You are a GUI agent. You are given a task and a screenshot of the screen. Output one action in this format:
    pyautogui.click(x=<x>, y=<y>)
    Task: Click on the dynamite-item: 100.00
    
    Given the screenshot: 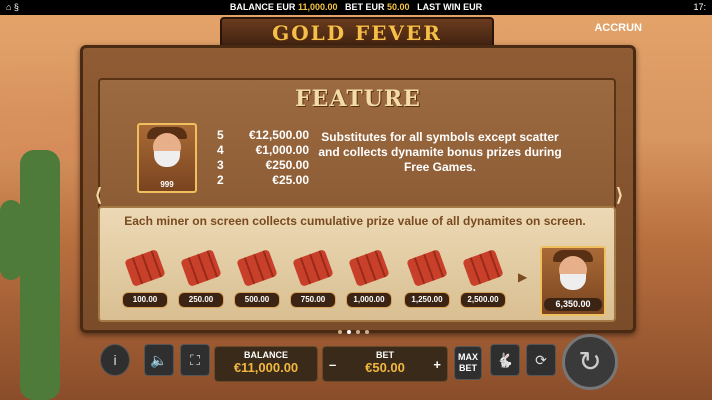 What is the action you would take?
    pyautogui.click(x=144, y=278)
    